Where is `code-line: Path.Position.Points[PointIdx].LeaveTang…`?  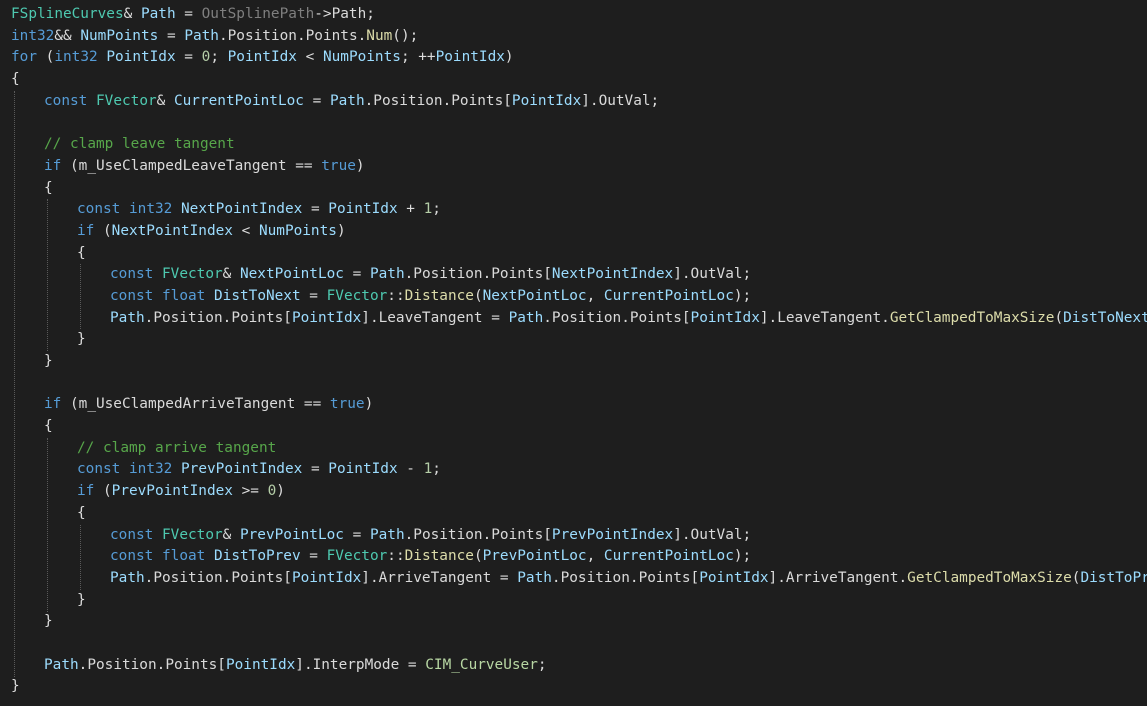
code-line: Path.Position.Points[PointIdx].LeaveTang… is located at coordinates (579, 319).